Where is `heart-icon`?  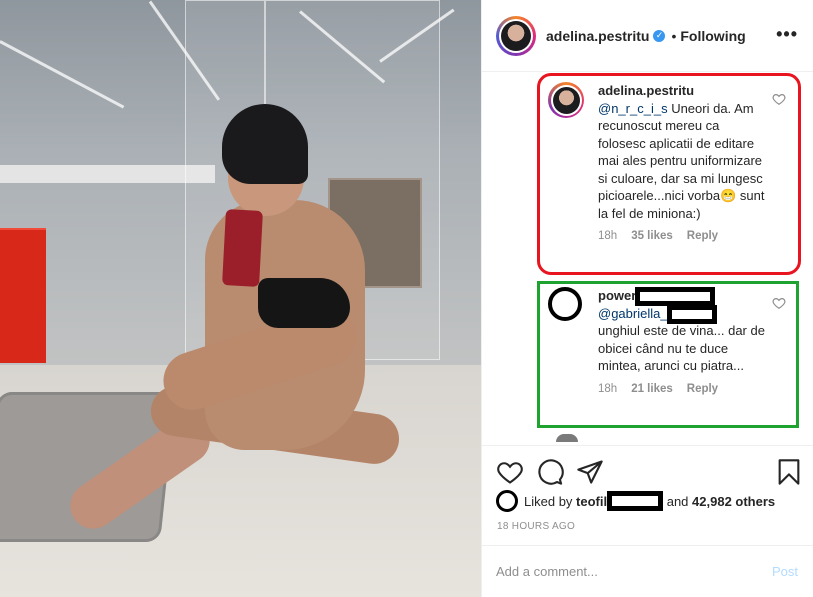
heart-icon is located at coordinates (510, 472).